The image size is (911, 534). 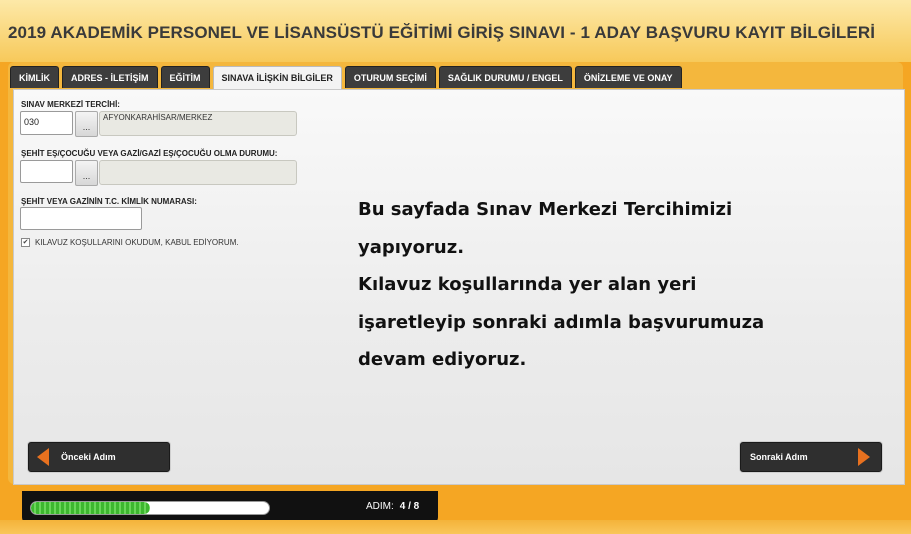 I want to click on previous-step-button: Önceki Adım, so click(x=99, y=457).